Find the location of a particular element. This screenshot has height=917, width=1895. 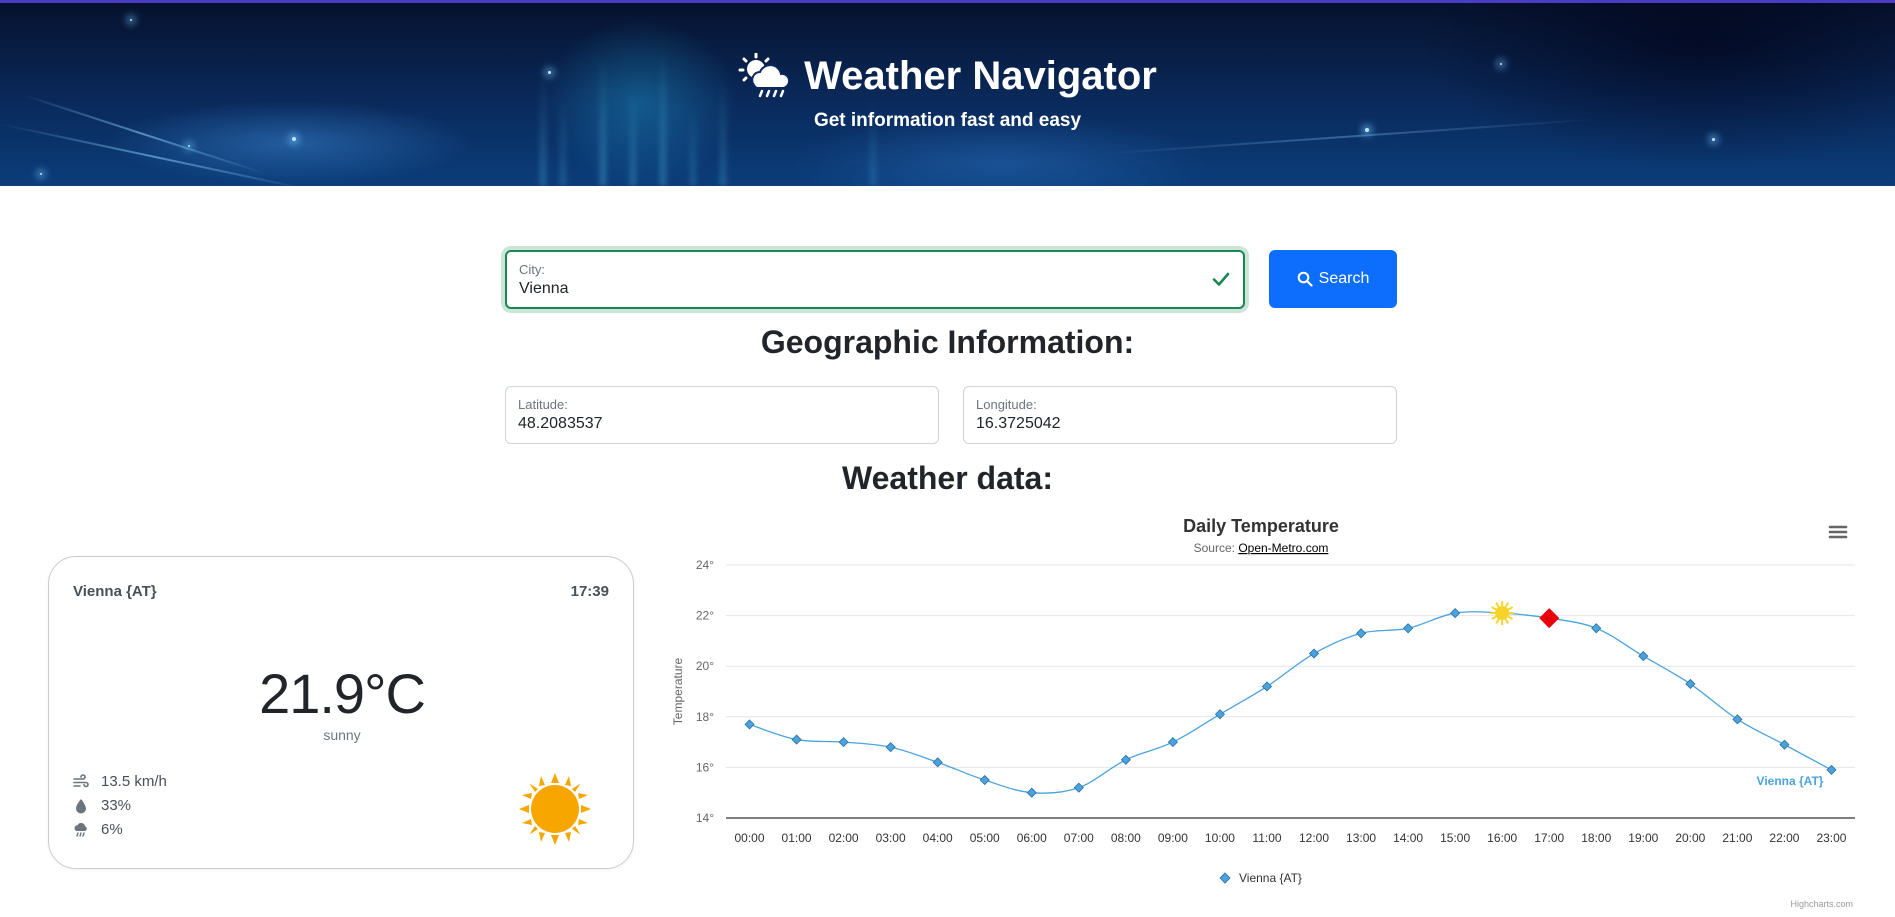

chart-subtitle: Source: Open-Metro.com is located at coordinates (1261, 548).